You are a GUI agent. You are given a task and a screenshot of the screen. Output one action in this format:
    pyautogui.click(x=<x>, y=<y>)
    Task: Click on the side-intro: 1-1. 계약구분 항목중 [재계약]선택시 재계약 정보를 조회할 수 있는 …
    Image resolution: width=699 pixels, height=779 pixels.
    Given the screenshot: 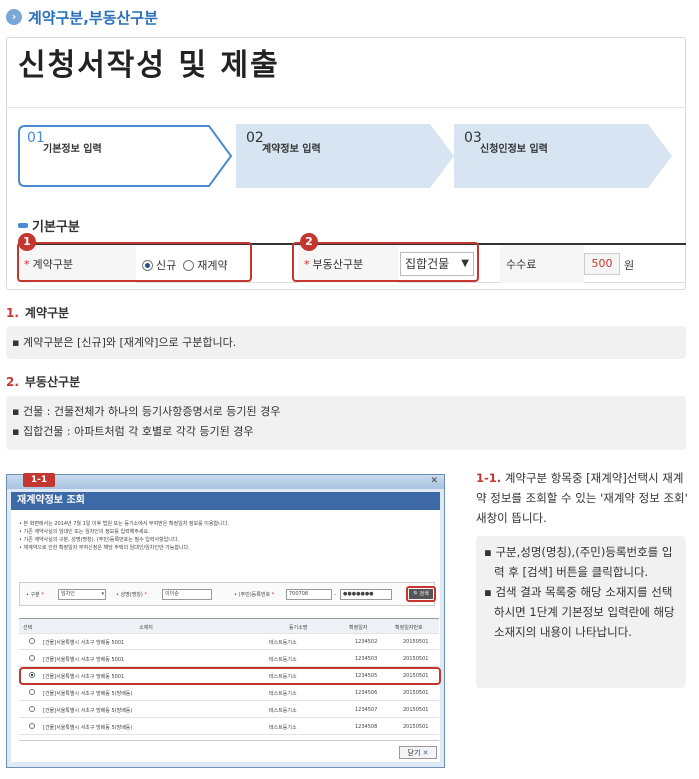 What is the action you would take?
    pyautogui.click(x=582, y=498)
    